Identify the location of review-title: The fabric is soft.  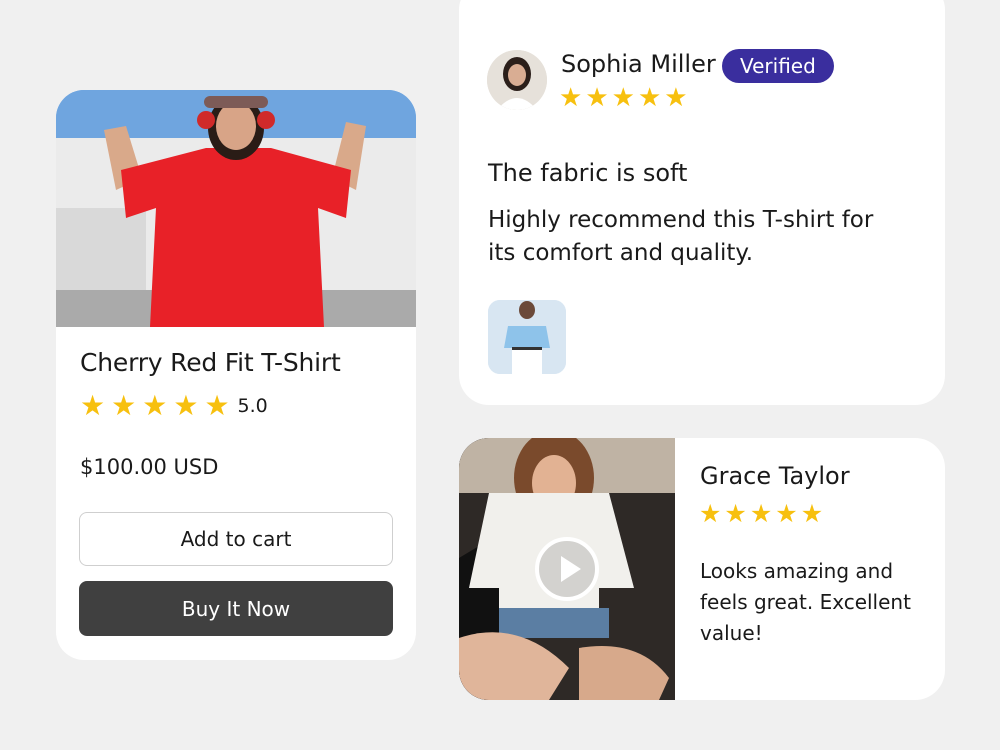
(588, 173).